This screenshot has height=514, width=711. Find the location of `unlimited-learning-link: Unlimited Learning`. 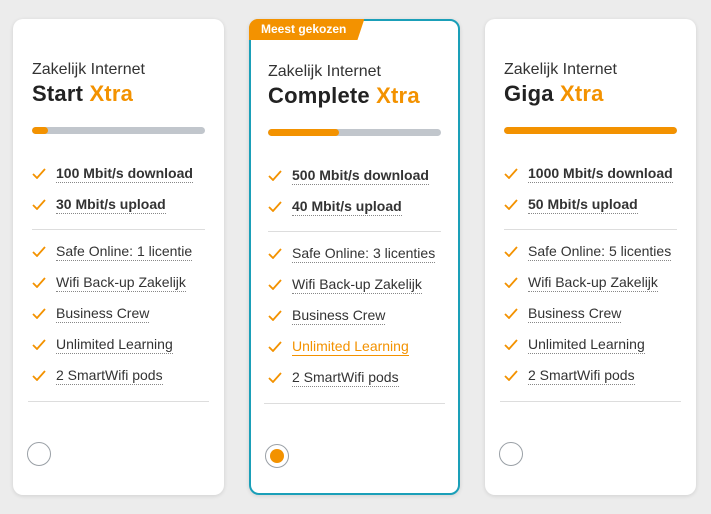

unlimited-learning-link: Unlimited Learning is located at coordinates (350, 347).